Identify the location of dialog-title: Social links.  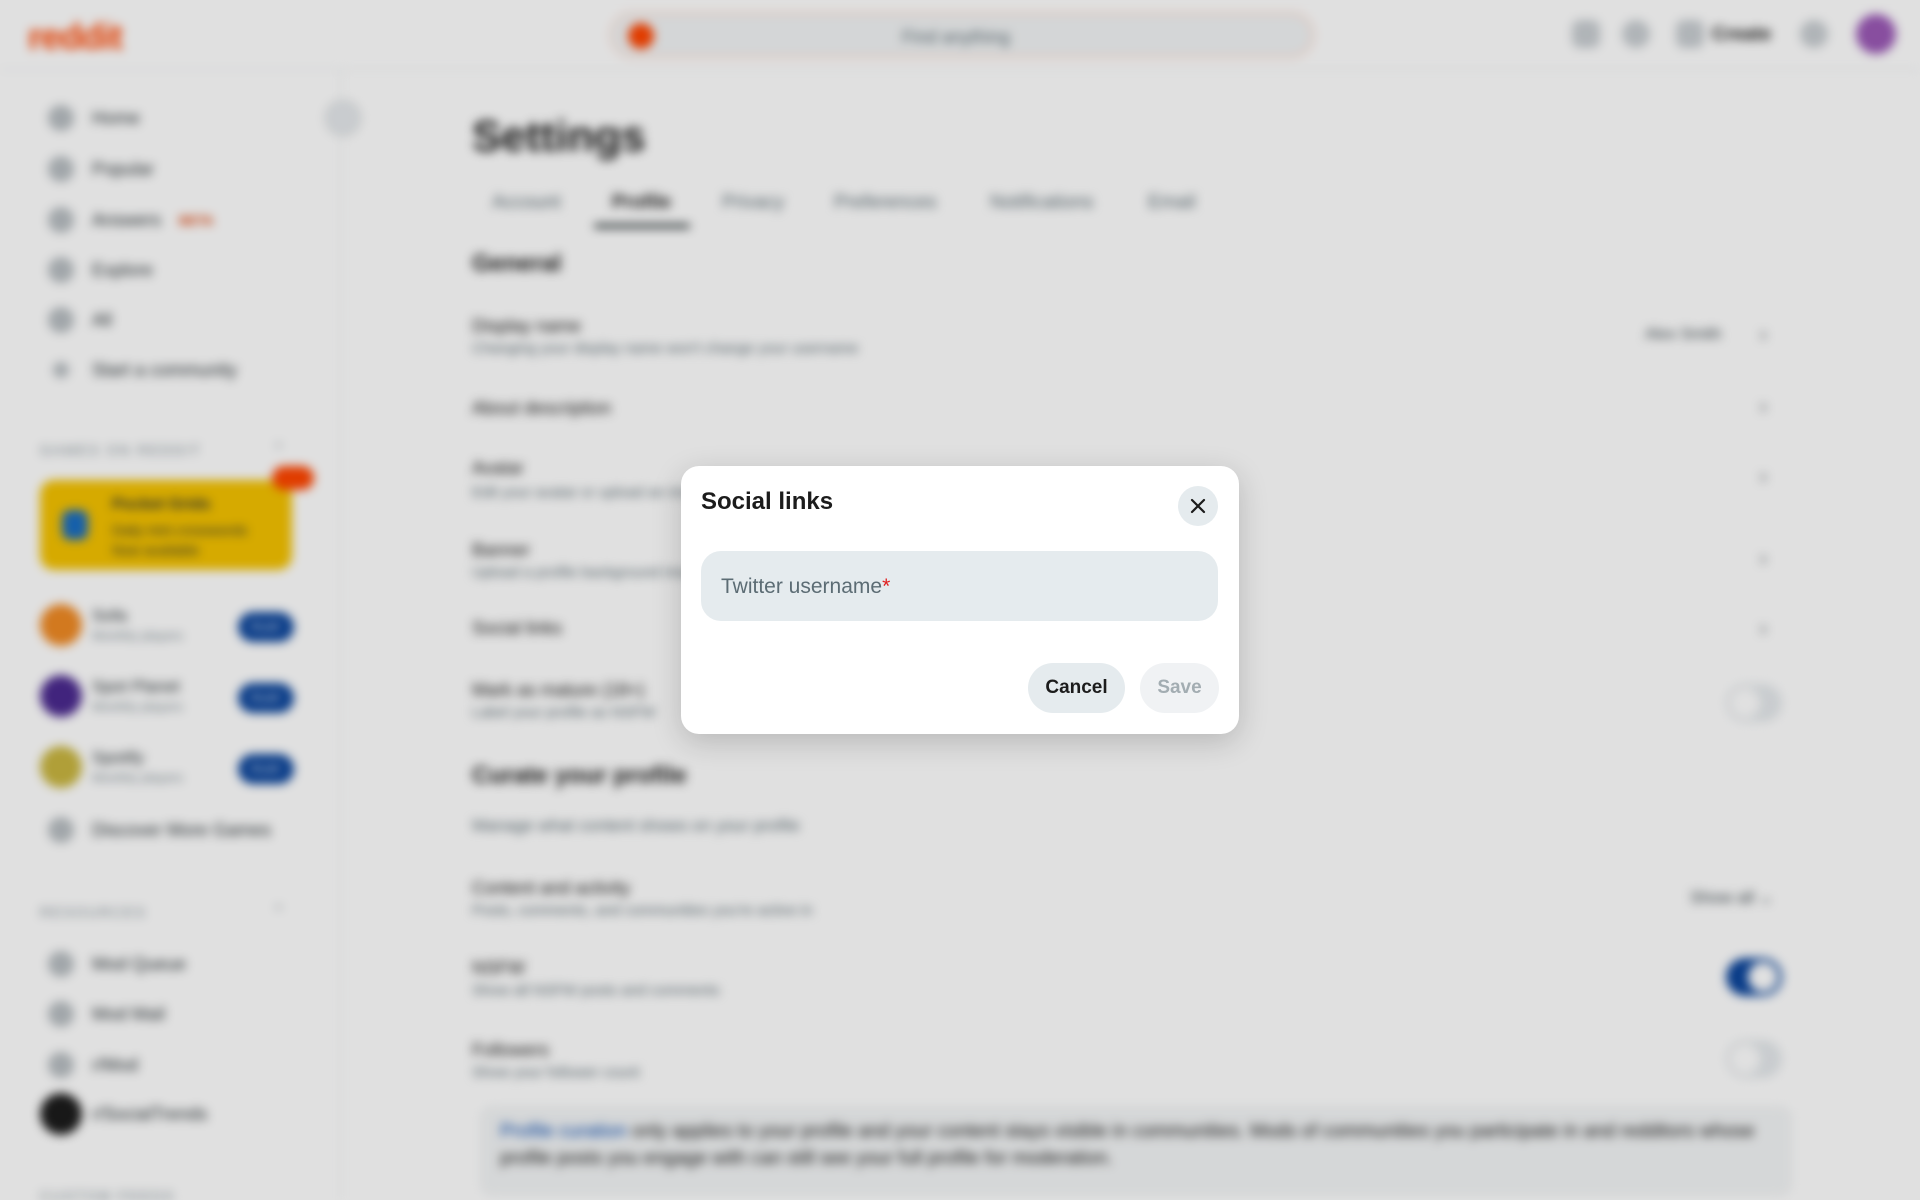
(767, 501).